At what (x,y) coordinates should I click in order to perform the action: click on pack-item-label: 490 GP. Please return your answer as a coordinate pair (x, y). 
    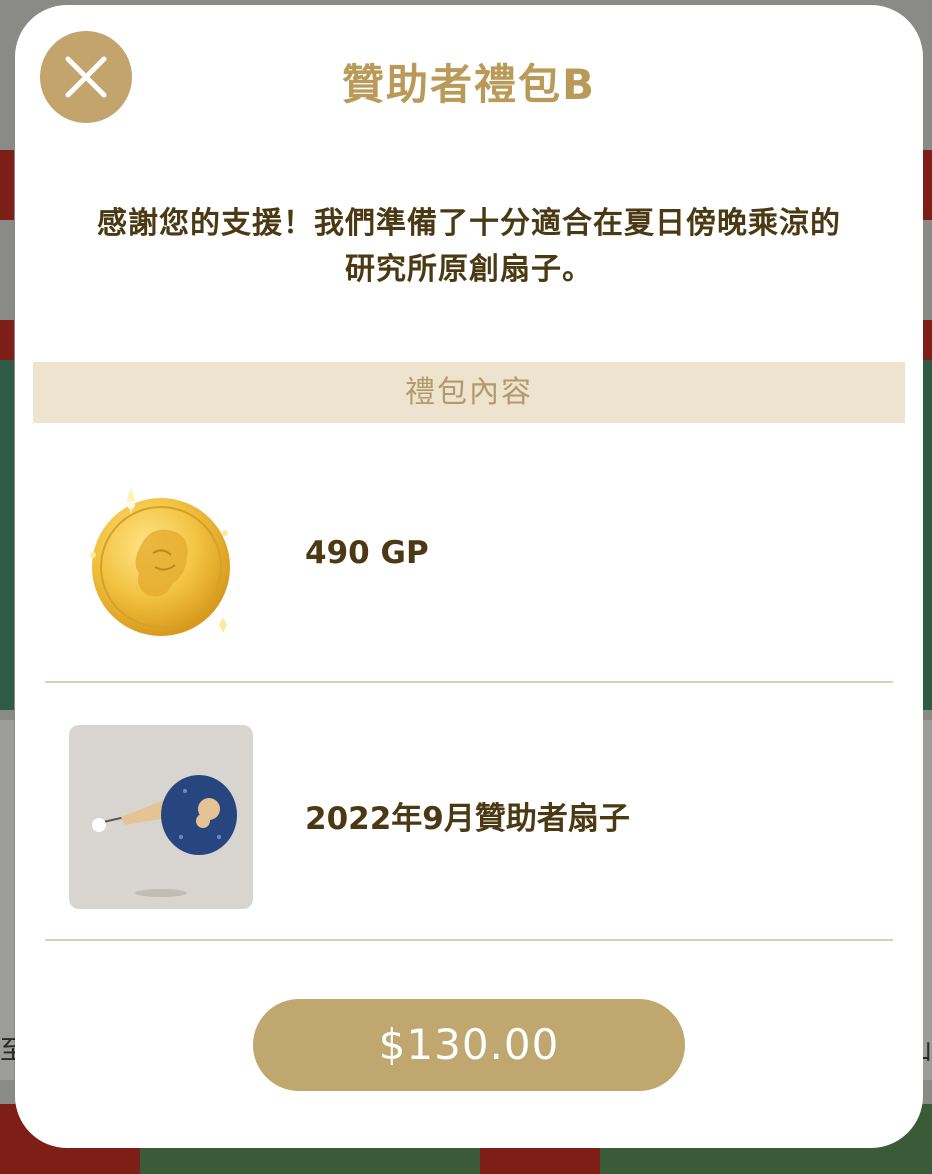
    Looking at the image, I should click on (367, 553).